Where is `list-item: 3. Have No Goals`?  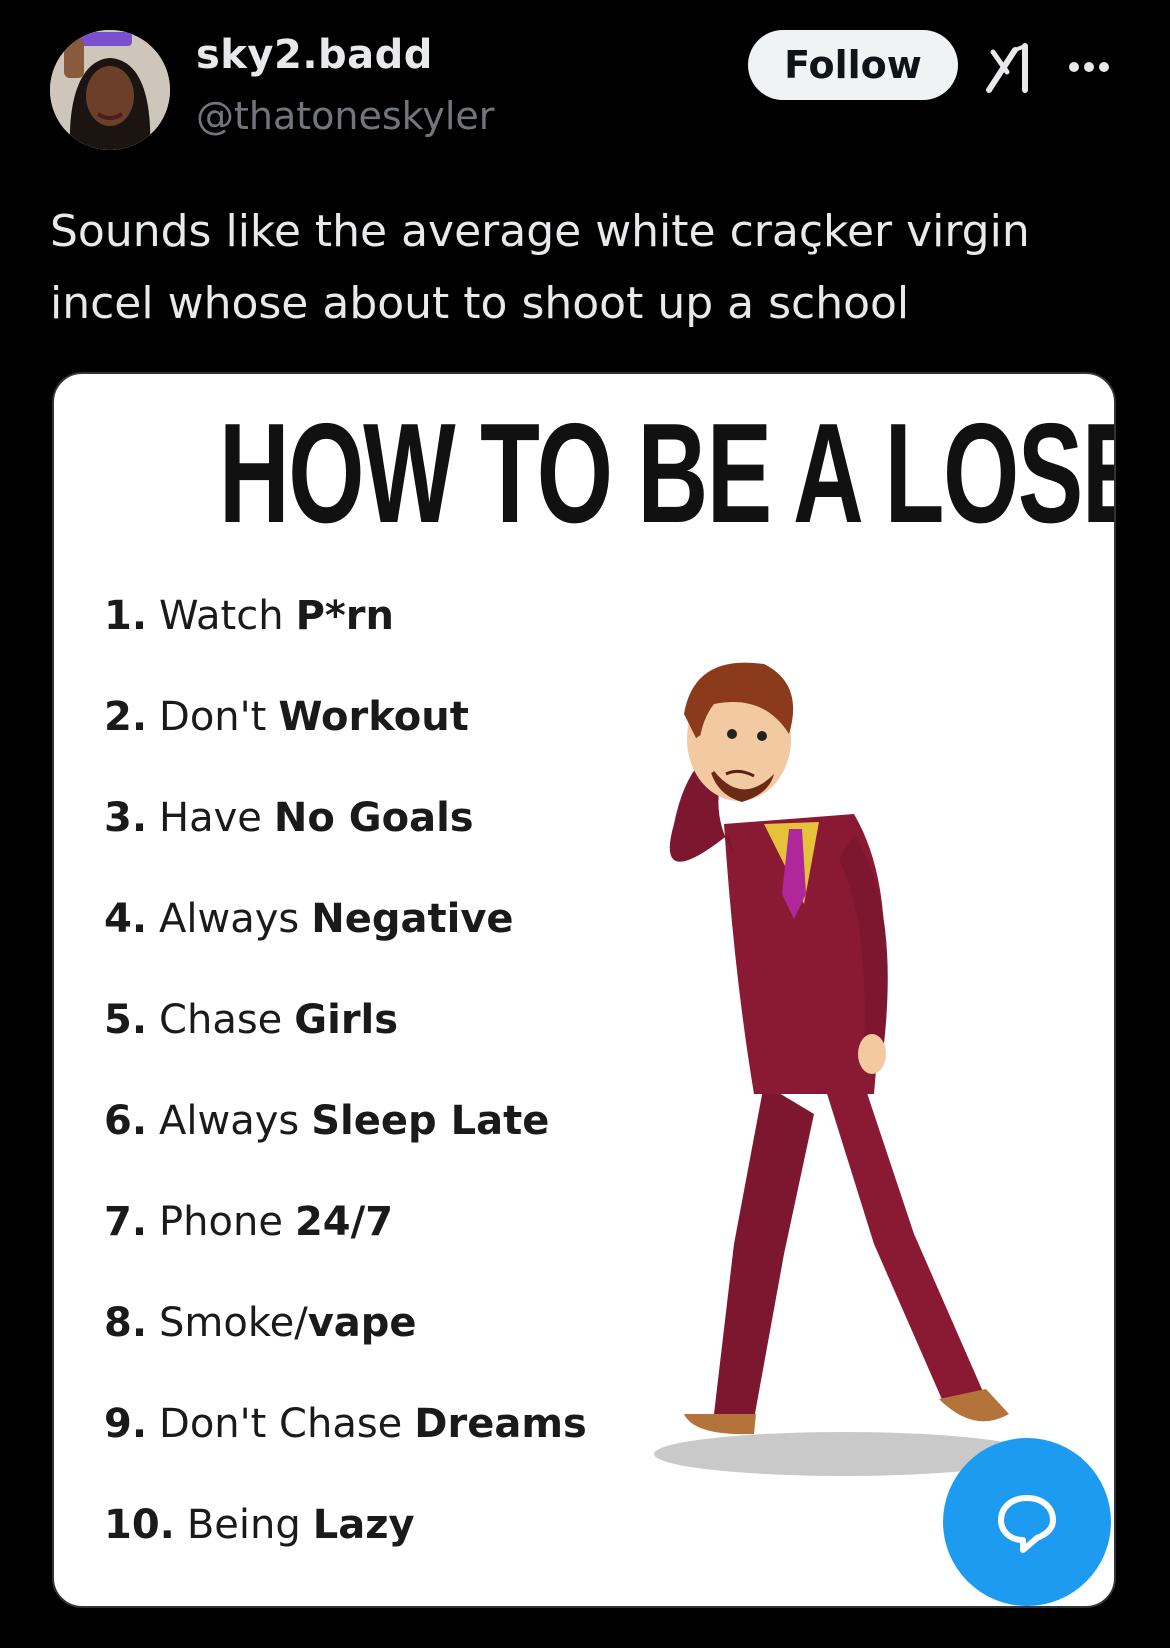
list-item: 3. Have No Goals is located at coordinates (345, 844).